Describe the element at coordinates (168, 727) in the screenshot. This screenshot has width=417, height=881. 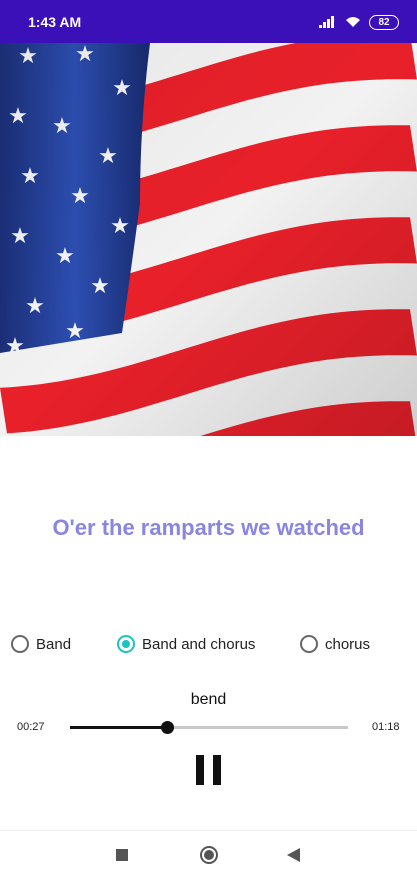
I see `seek-thumb` at that location.